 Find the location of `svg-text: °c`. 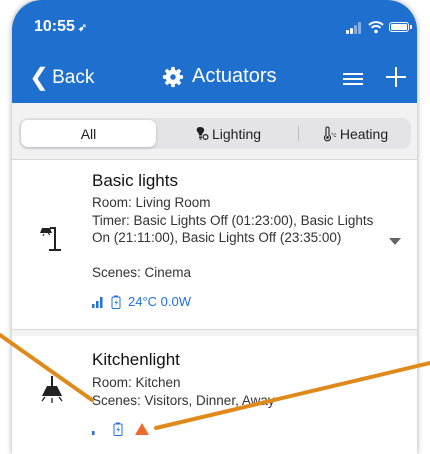

svg-text: °c is located at coordinates (333, 136).